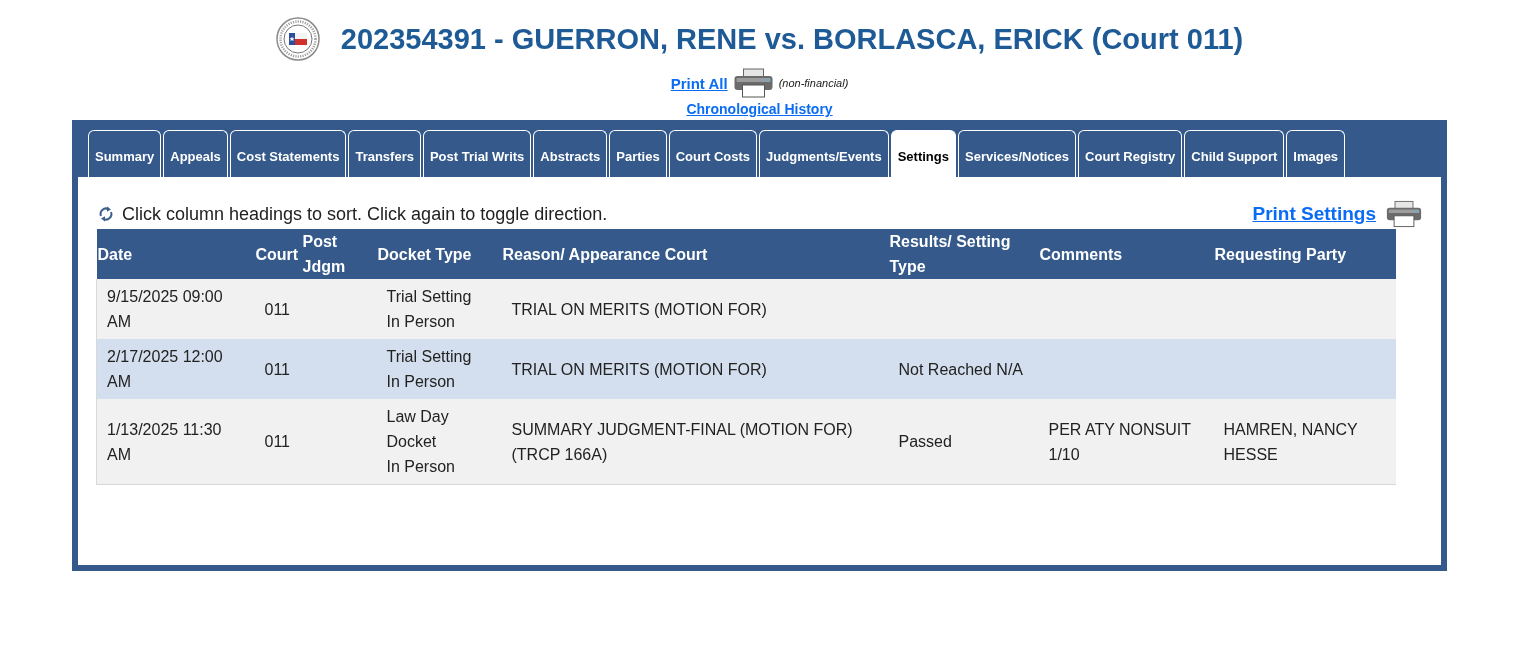  What do you see at coordinates (288, 153) in the screenshot?
I see `tab: Cost Statements` at bounding box center [288, 153].